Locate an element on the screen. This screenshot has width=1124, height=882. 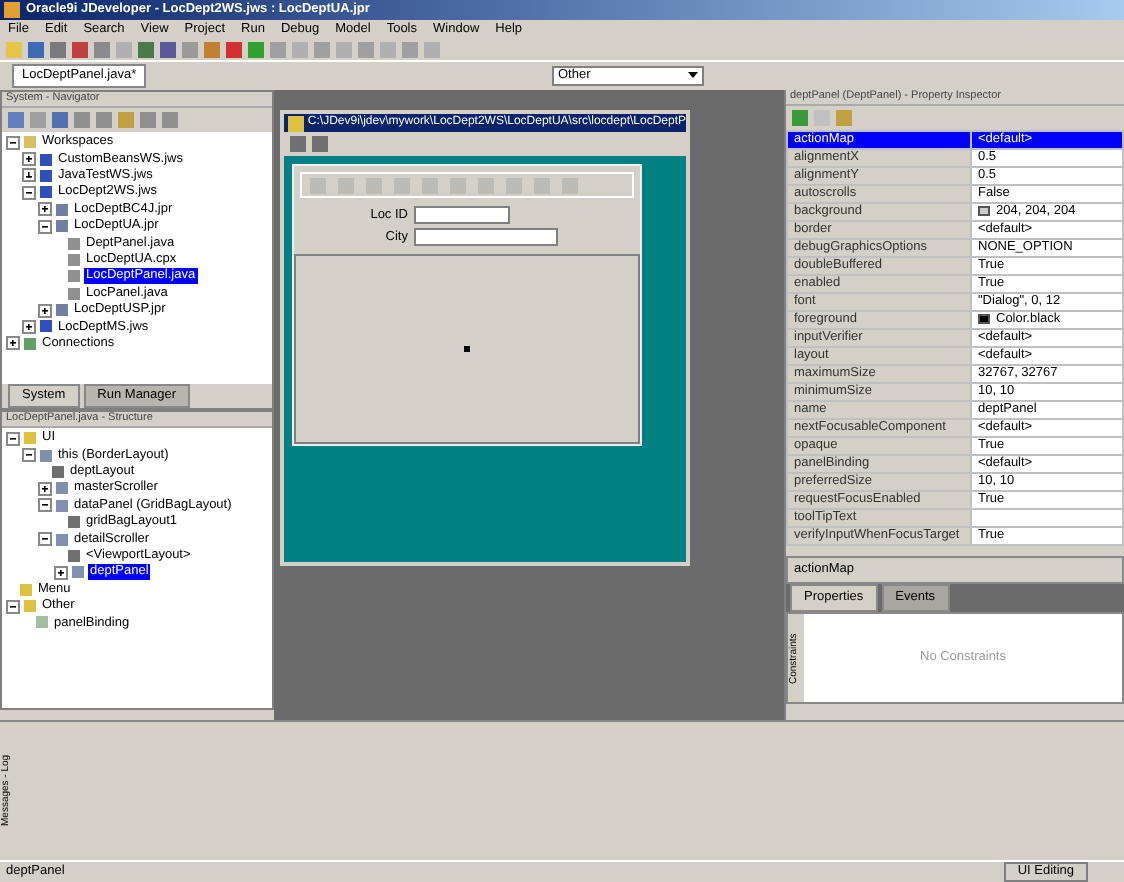
selection-handle is located at coordinates (467, 349).